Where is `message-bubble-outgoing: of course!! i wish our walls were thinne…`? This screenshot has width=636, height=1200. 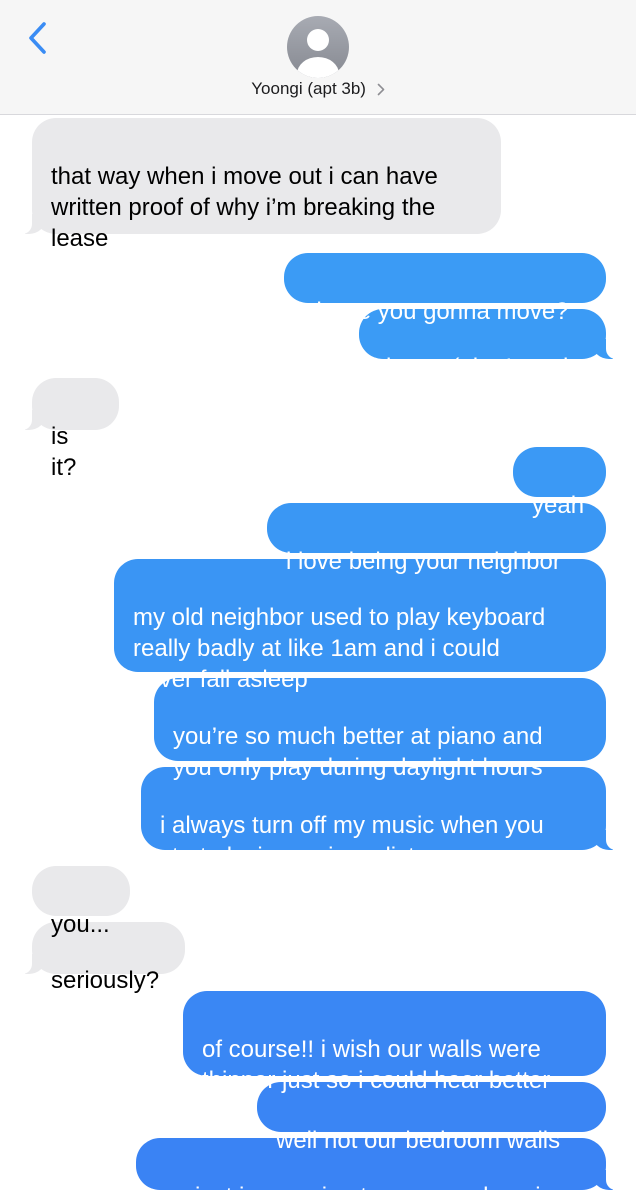 message-bubble-outgoing: of course!! i wish our walls were thinne… is located at coordinates (394, 1042).